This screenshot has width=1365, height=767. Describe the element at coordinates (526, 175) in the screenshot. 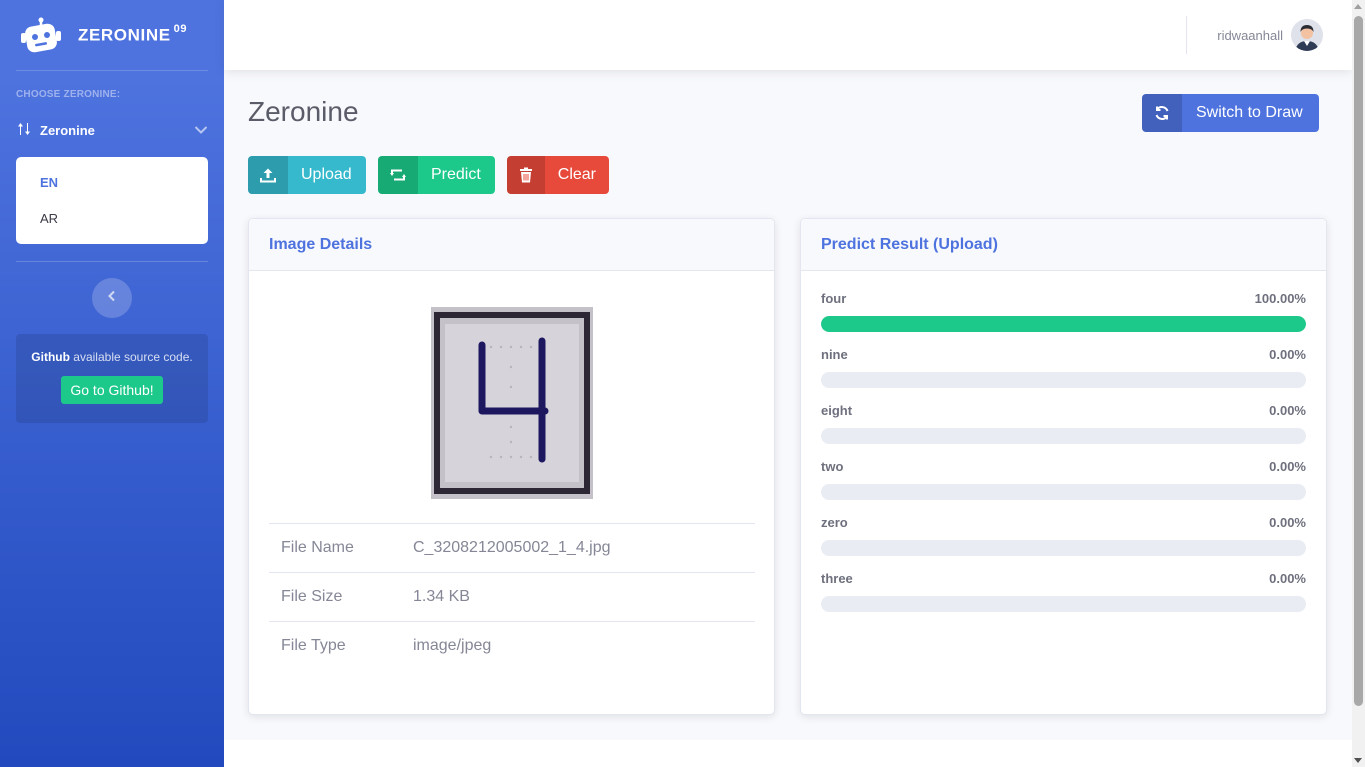

I see `trash-icon` at that location.